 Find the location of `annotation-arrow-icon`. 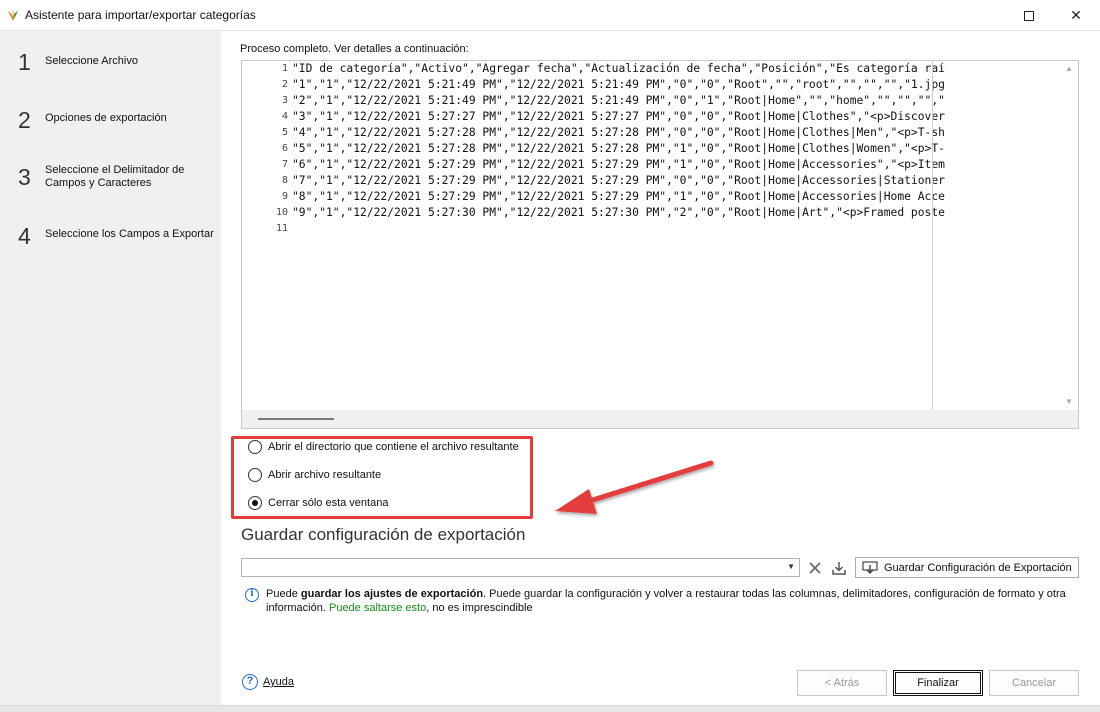

annotation-arrow-icon is located at coordinates (634, 487).